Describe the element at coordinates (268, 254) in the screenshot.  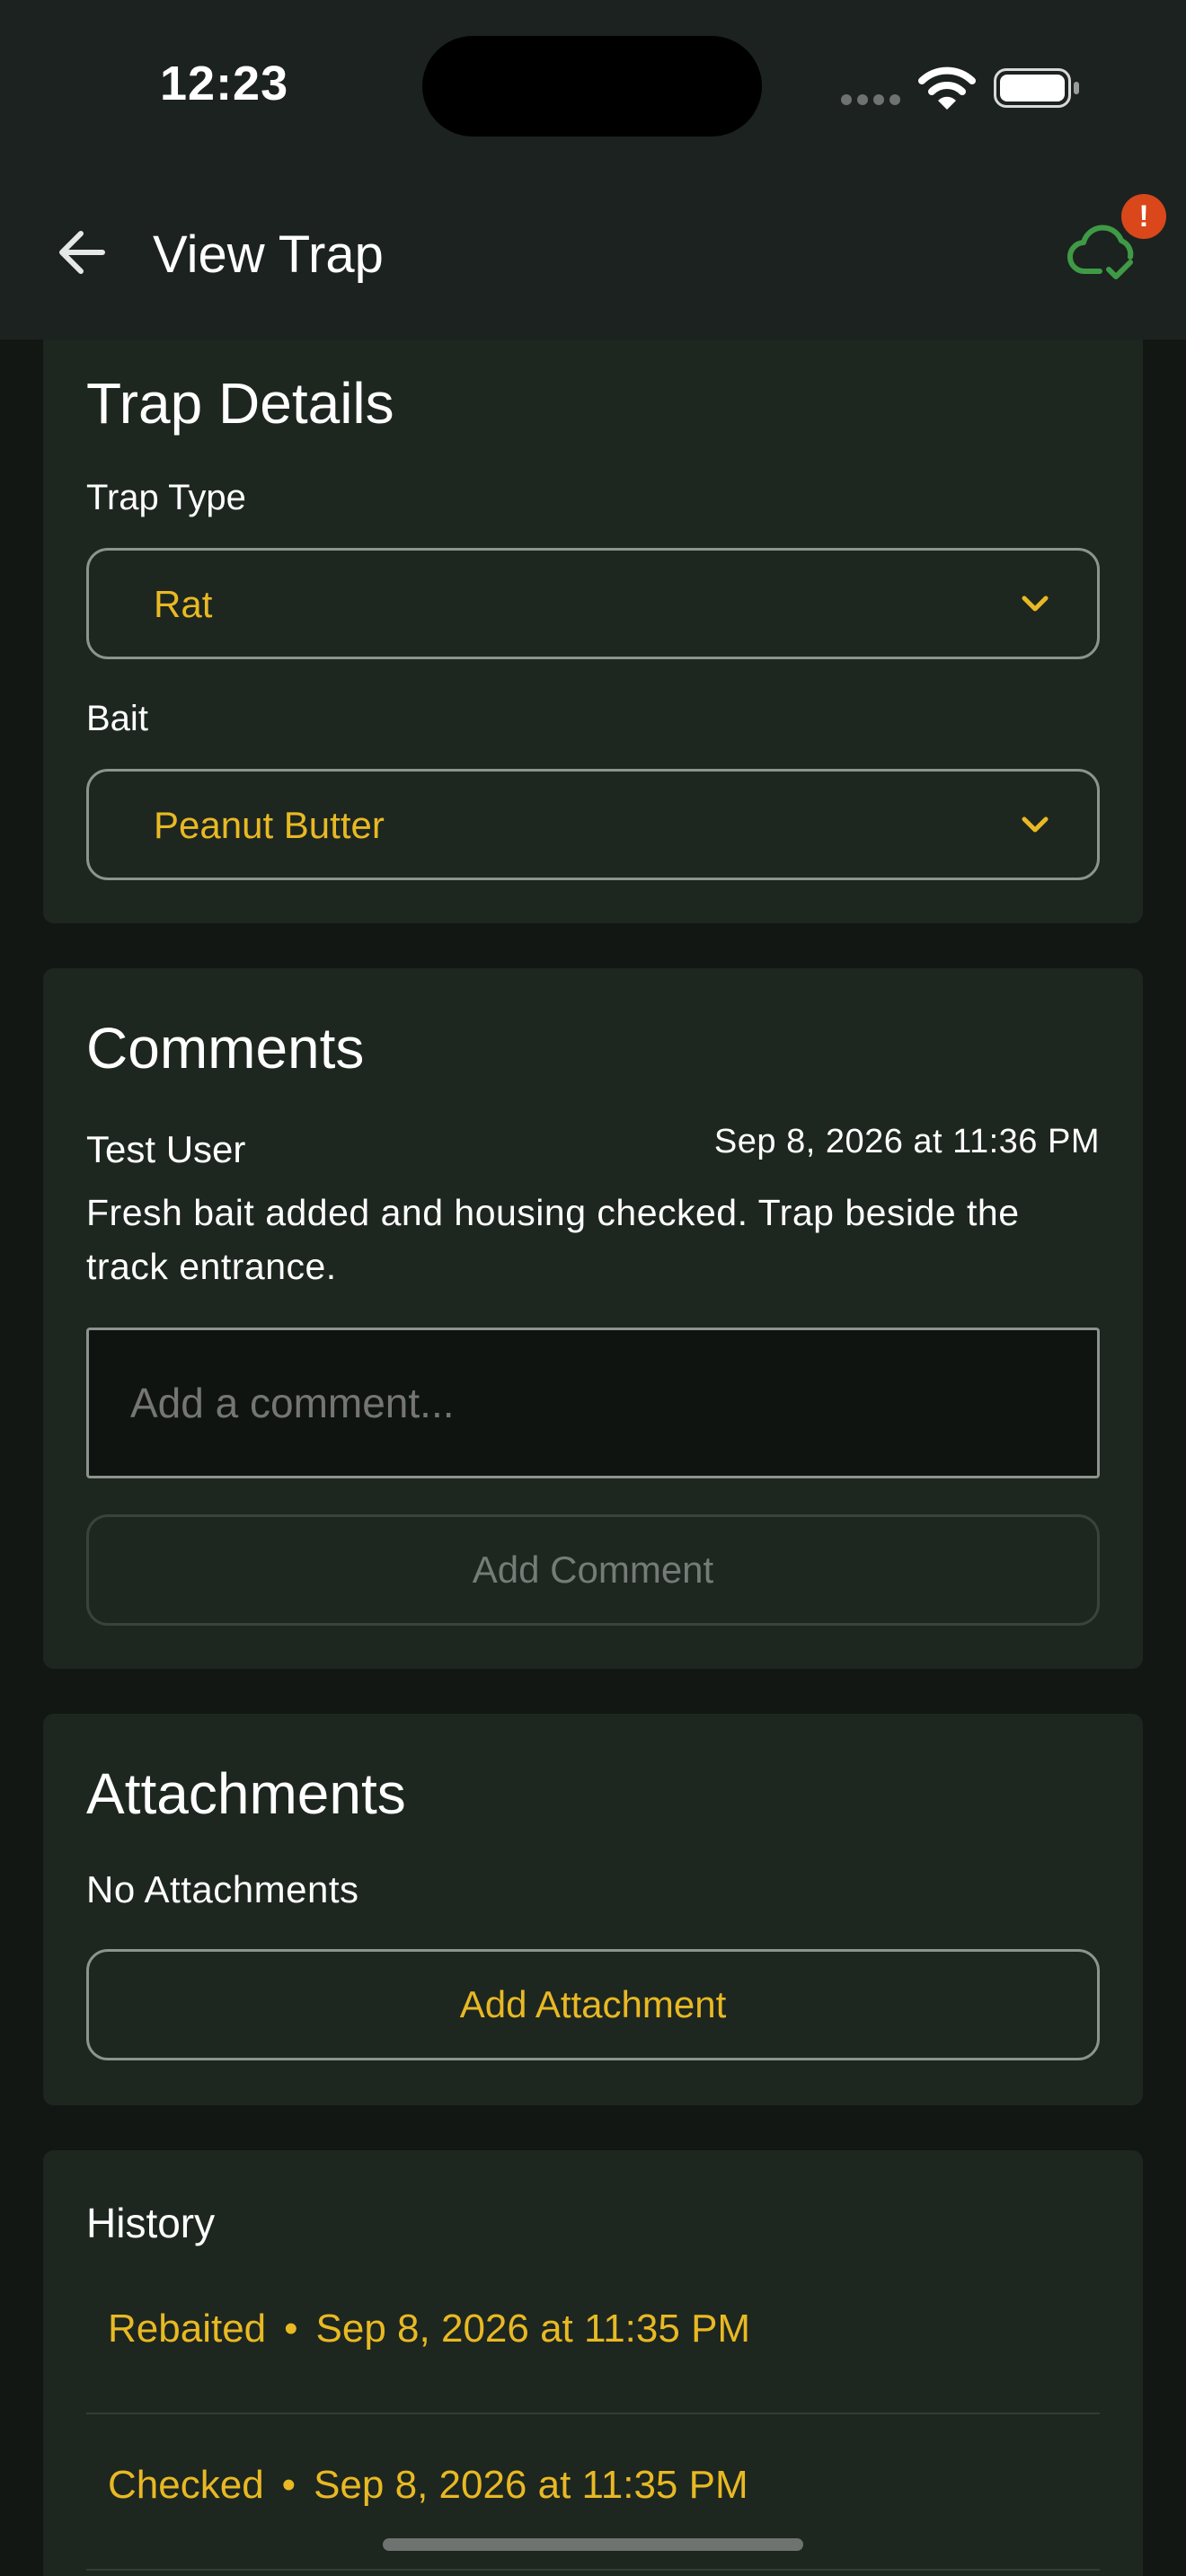
I see `page-title: View Trap` at that location.